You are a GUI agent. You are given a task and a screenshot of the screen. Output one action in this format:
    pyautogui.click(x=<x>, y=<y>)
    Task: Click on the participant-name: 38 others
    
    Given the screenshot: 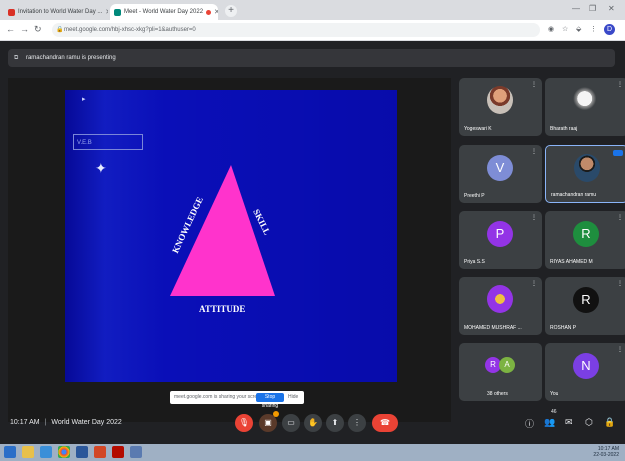 What is the action you would take?
    pyautogui.click(x=497, y=394)
    